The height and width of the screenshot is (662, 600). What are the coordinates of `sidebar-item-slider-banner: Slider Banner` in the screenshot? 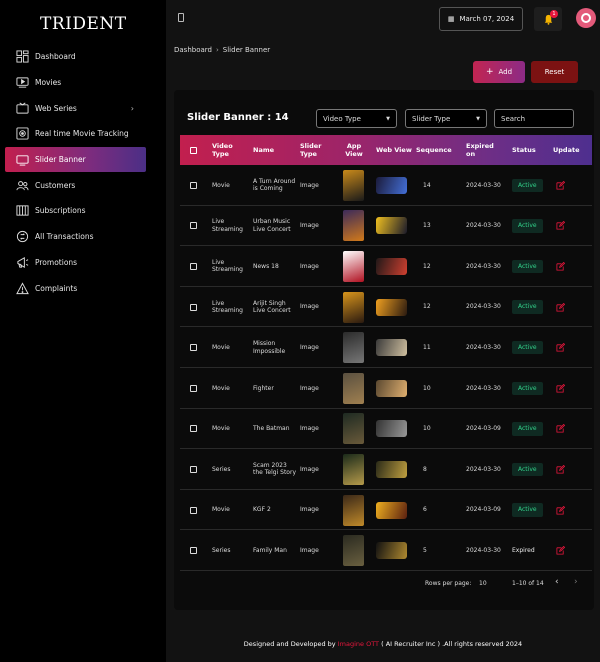 It's located at (75, 159).